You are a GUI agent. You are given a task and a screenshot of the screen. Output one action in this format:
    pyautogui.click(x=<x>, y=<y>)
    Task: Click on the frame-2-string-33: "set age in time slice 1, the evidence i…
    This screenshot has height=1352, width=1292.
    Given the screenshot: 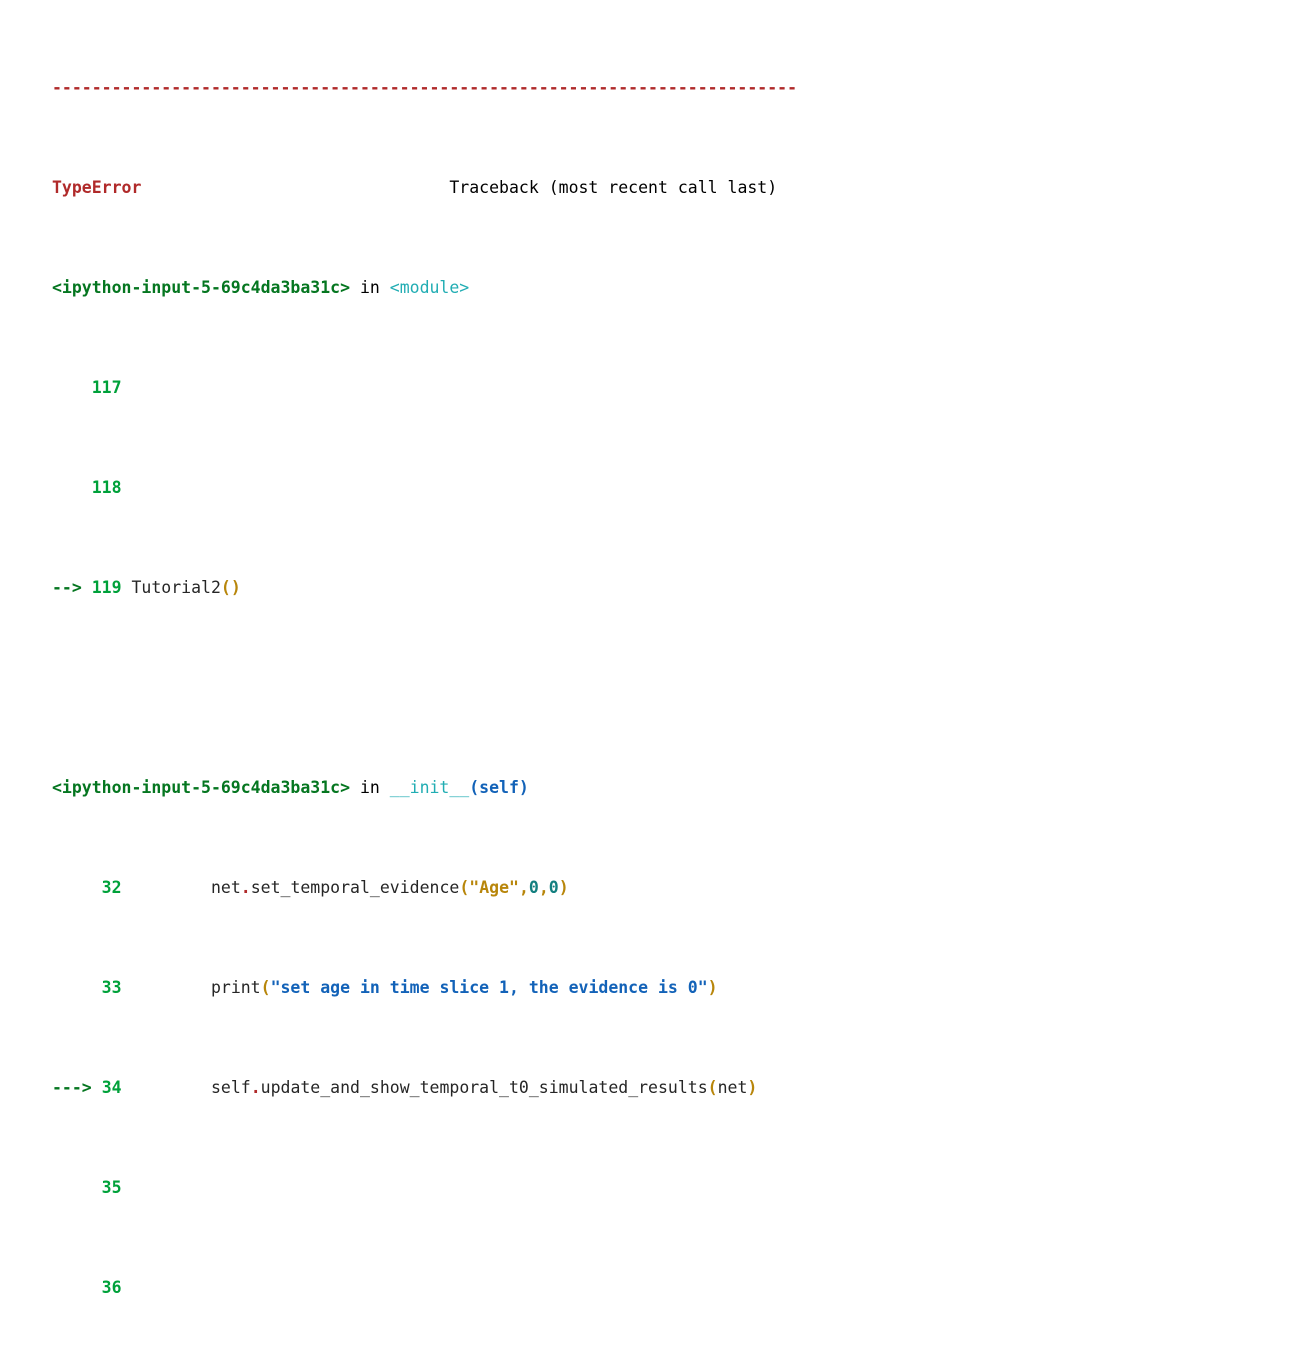 What is the action you would take?
    pyautogui.click(x=489, y=987)
    